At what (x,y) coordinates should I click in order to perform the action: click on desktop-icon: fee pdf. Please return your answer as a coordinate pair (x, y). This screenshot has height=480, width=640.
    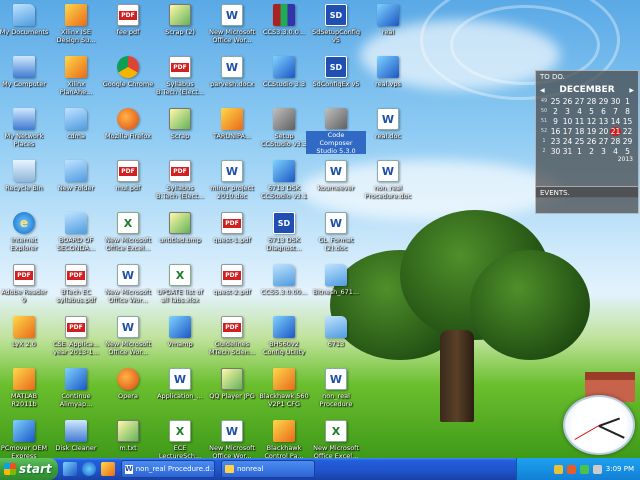
    Looking at the image, I should click on (128, 26).